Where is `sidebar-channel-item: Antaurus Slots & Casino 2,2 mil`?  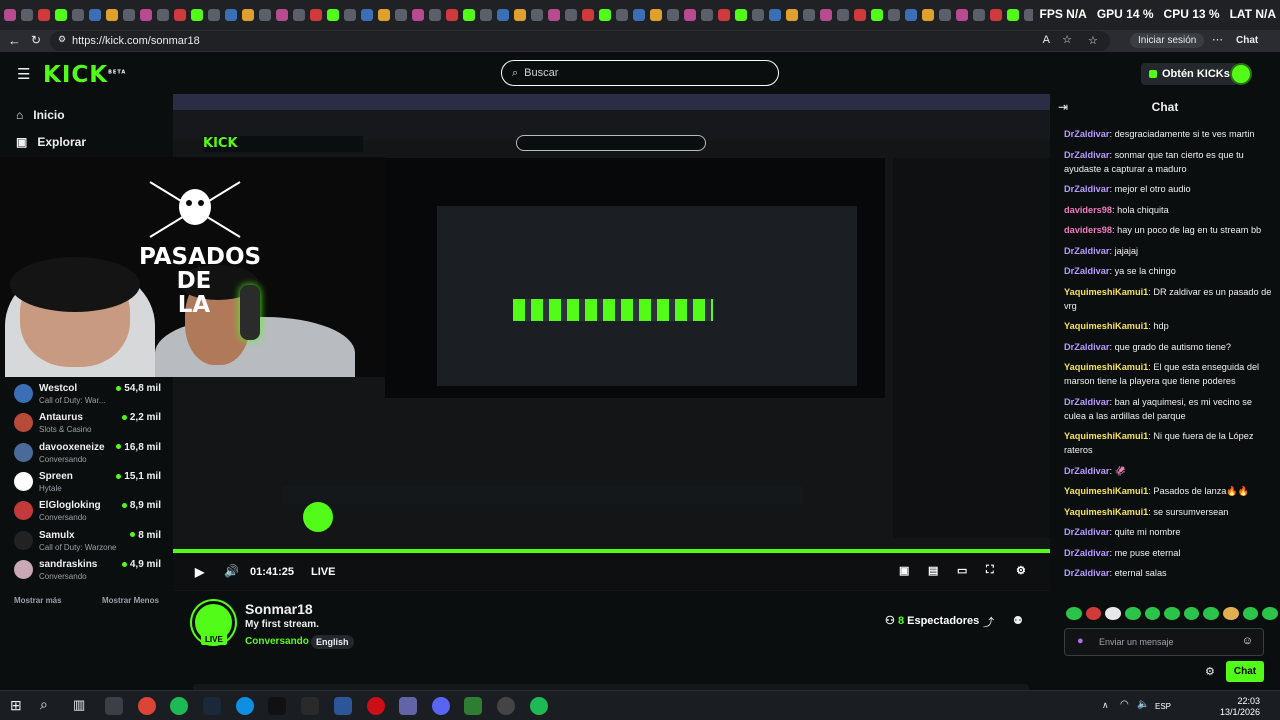
sidebar-channel-item: Antaurus Slots & Casino 2,2 mil is located at coordinates (89, 424).